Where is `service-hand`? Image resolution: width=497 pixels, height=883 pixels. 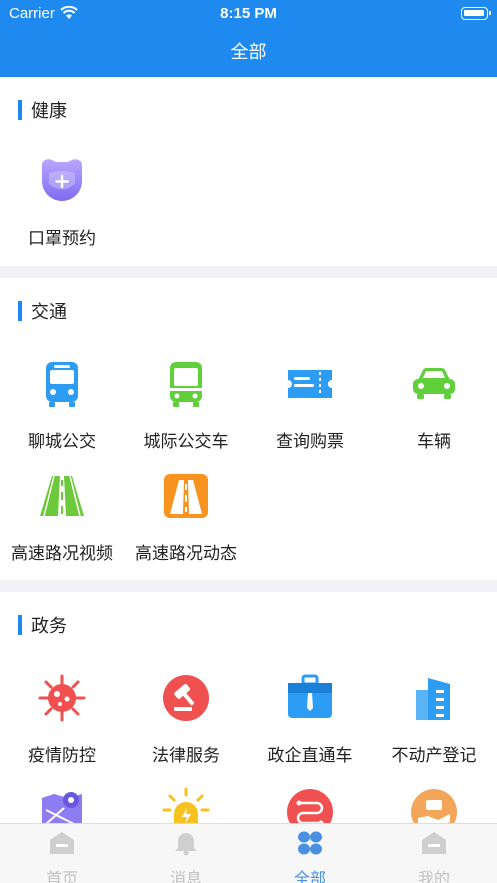
service-hand is located at coordinates (434, 804).